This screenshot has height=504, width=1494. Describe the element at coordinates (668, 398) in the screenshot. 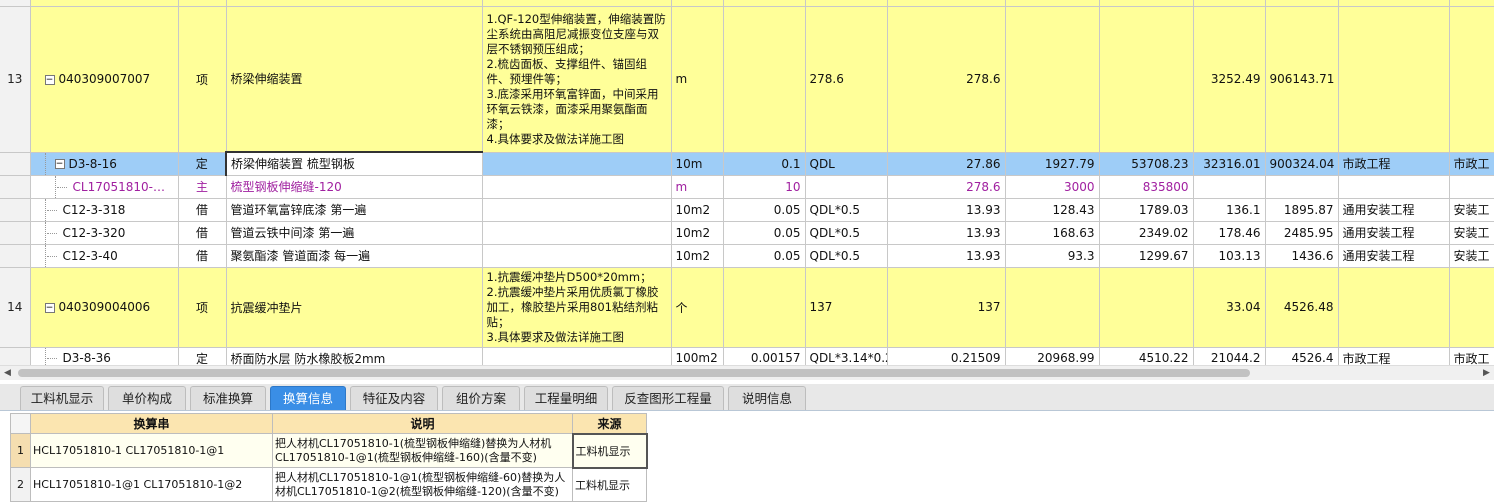

I see `tab-reverse-graphic-quantity: 反查图形工程量` at that location.